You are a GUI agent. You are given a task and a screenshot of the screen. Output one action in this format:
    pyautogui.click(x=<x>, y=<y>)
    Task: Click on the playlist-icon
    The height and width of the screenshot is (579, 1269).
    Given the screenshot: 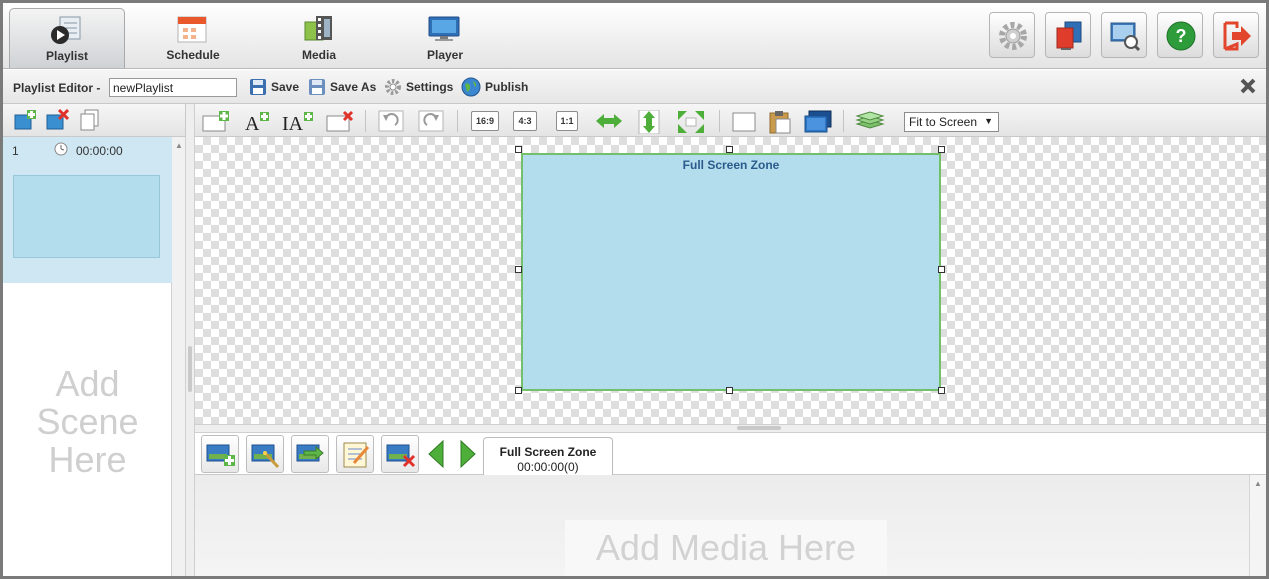 What is the action you would take?
    pyautogui.click(x=66, y=30)
    